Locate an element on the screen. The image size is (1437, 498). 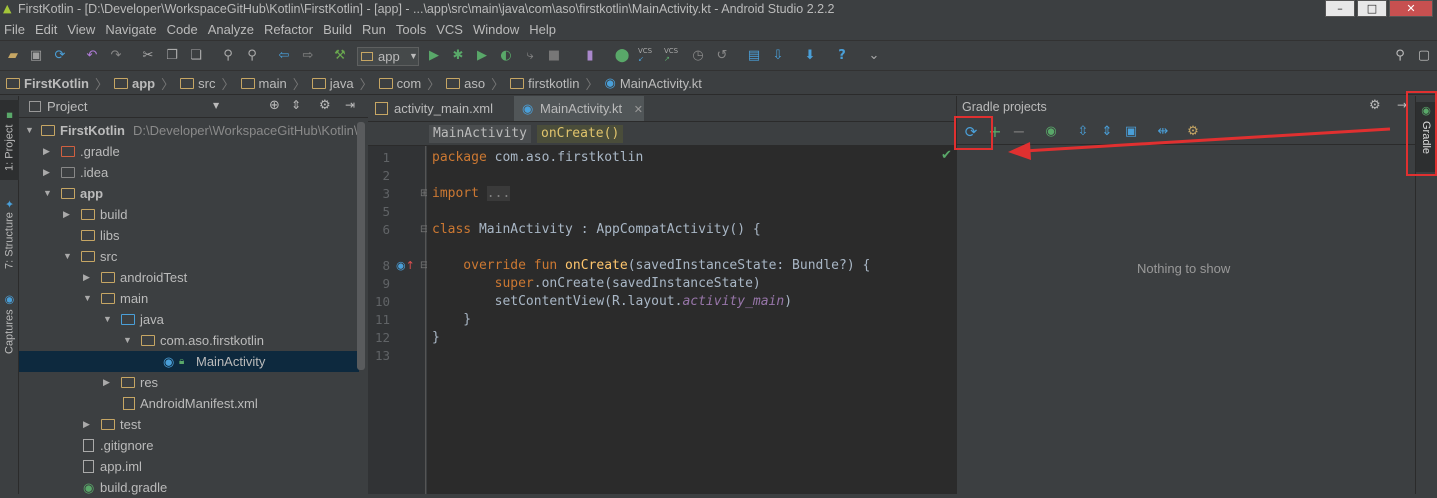
tab-project: 1: Project ■ is located at coordinates (9, 140).